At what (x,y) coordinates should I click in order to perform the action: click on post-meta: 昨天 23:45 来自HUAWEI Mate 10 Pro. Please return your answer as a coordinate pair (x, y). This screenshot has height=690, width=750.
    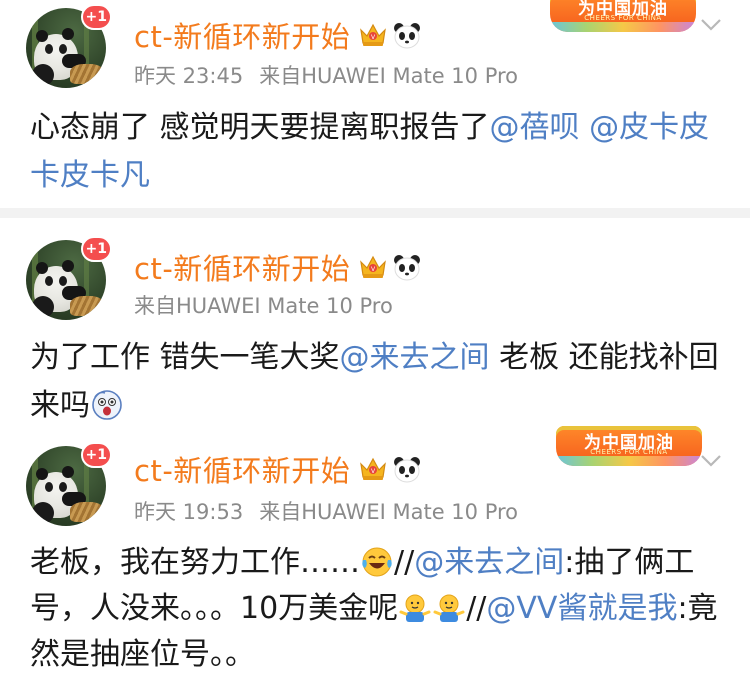
    Looking at the image, I should click on (326, 75).